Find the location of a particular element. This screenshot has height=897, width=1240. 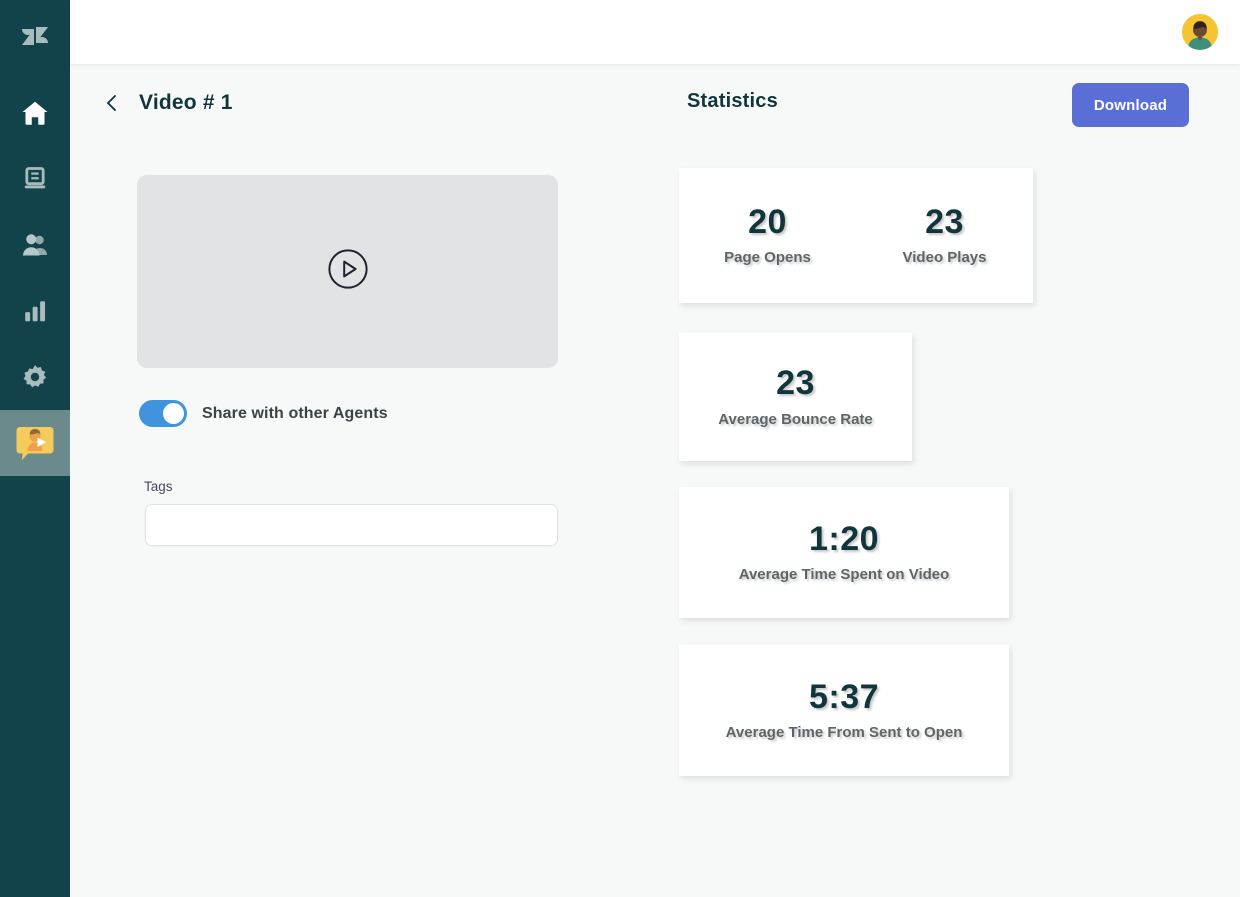

stat-card-average-bounce-rate: 23 Average Bounce Rate is located at coordinates (795, 397).